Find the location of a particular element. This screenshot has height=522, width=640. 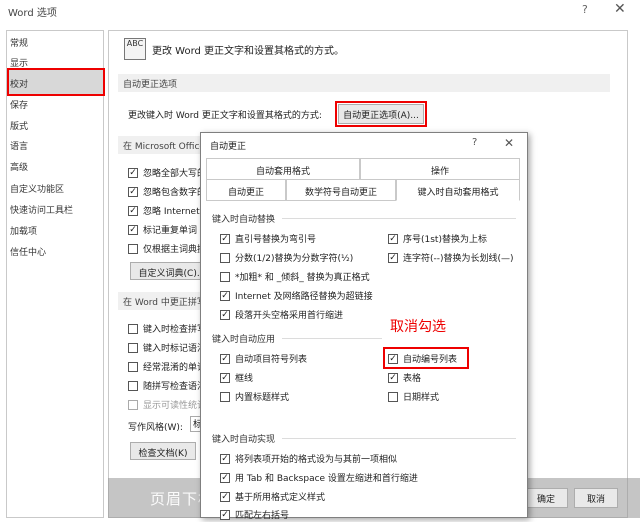

checkbox-borders: 框线 is located at coordinates (236, 378).